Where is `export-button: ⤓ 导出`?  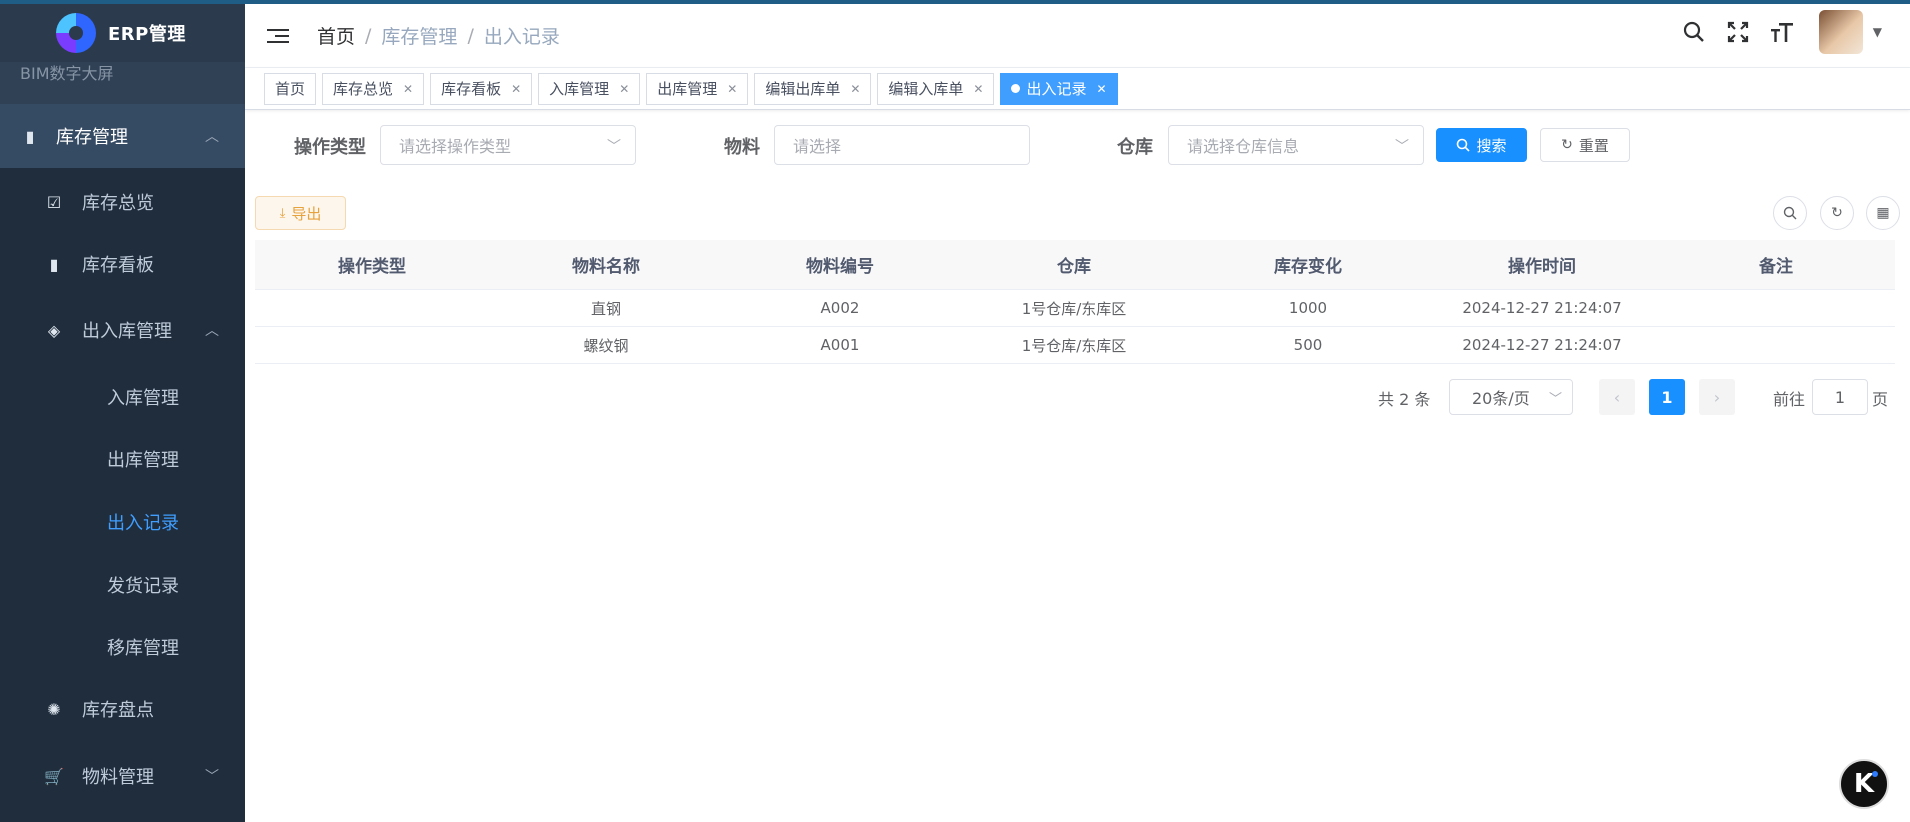
export-button: ⤓ 导出 is located at coordinates (300, 213).